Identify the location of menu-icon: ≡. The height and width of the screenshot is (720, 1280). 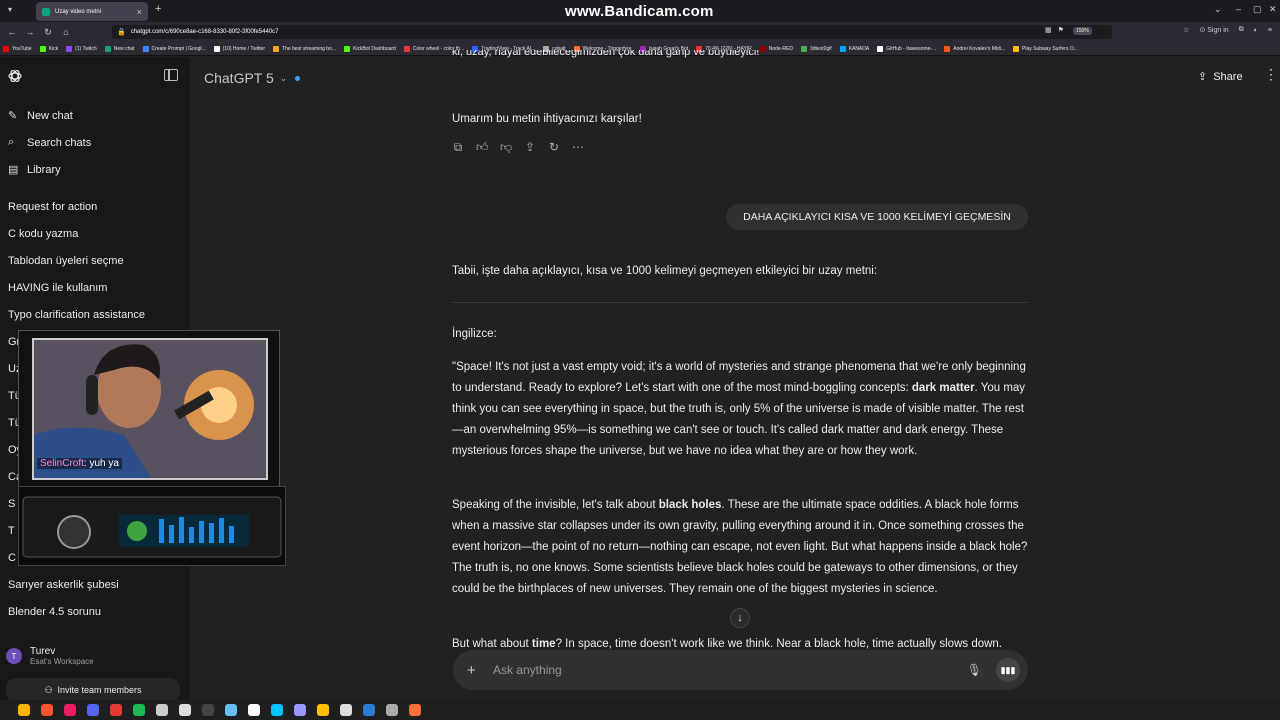
(1270, 30).